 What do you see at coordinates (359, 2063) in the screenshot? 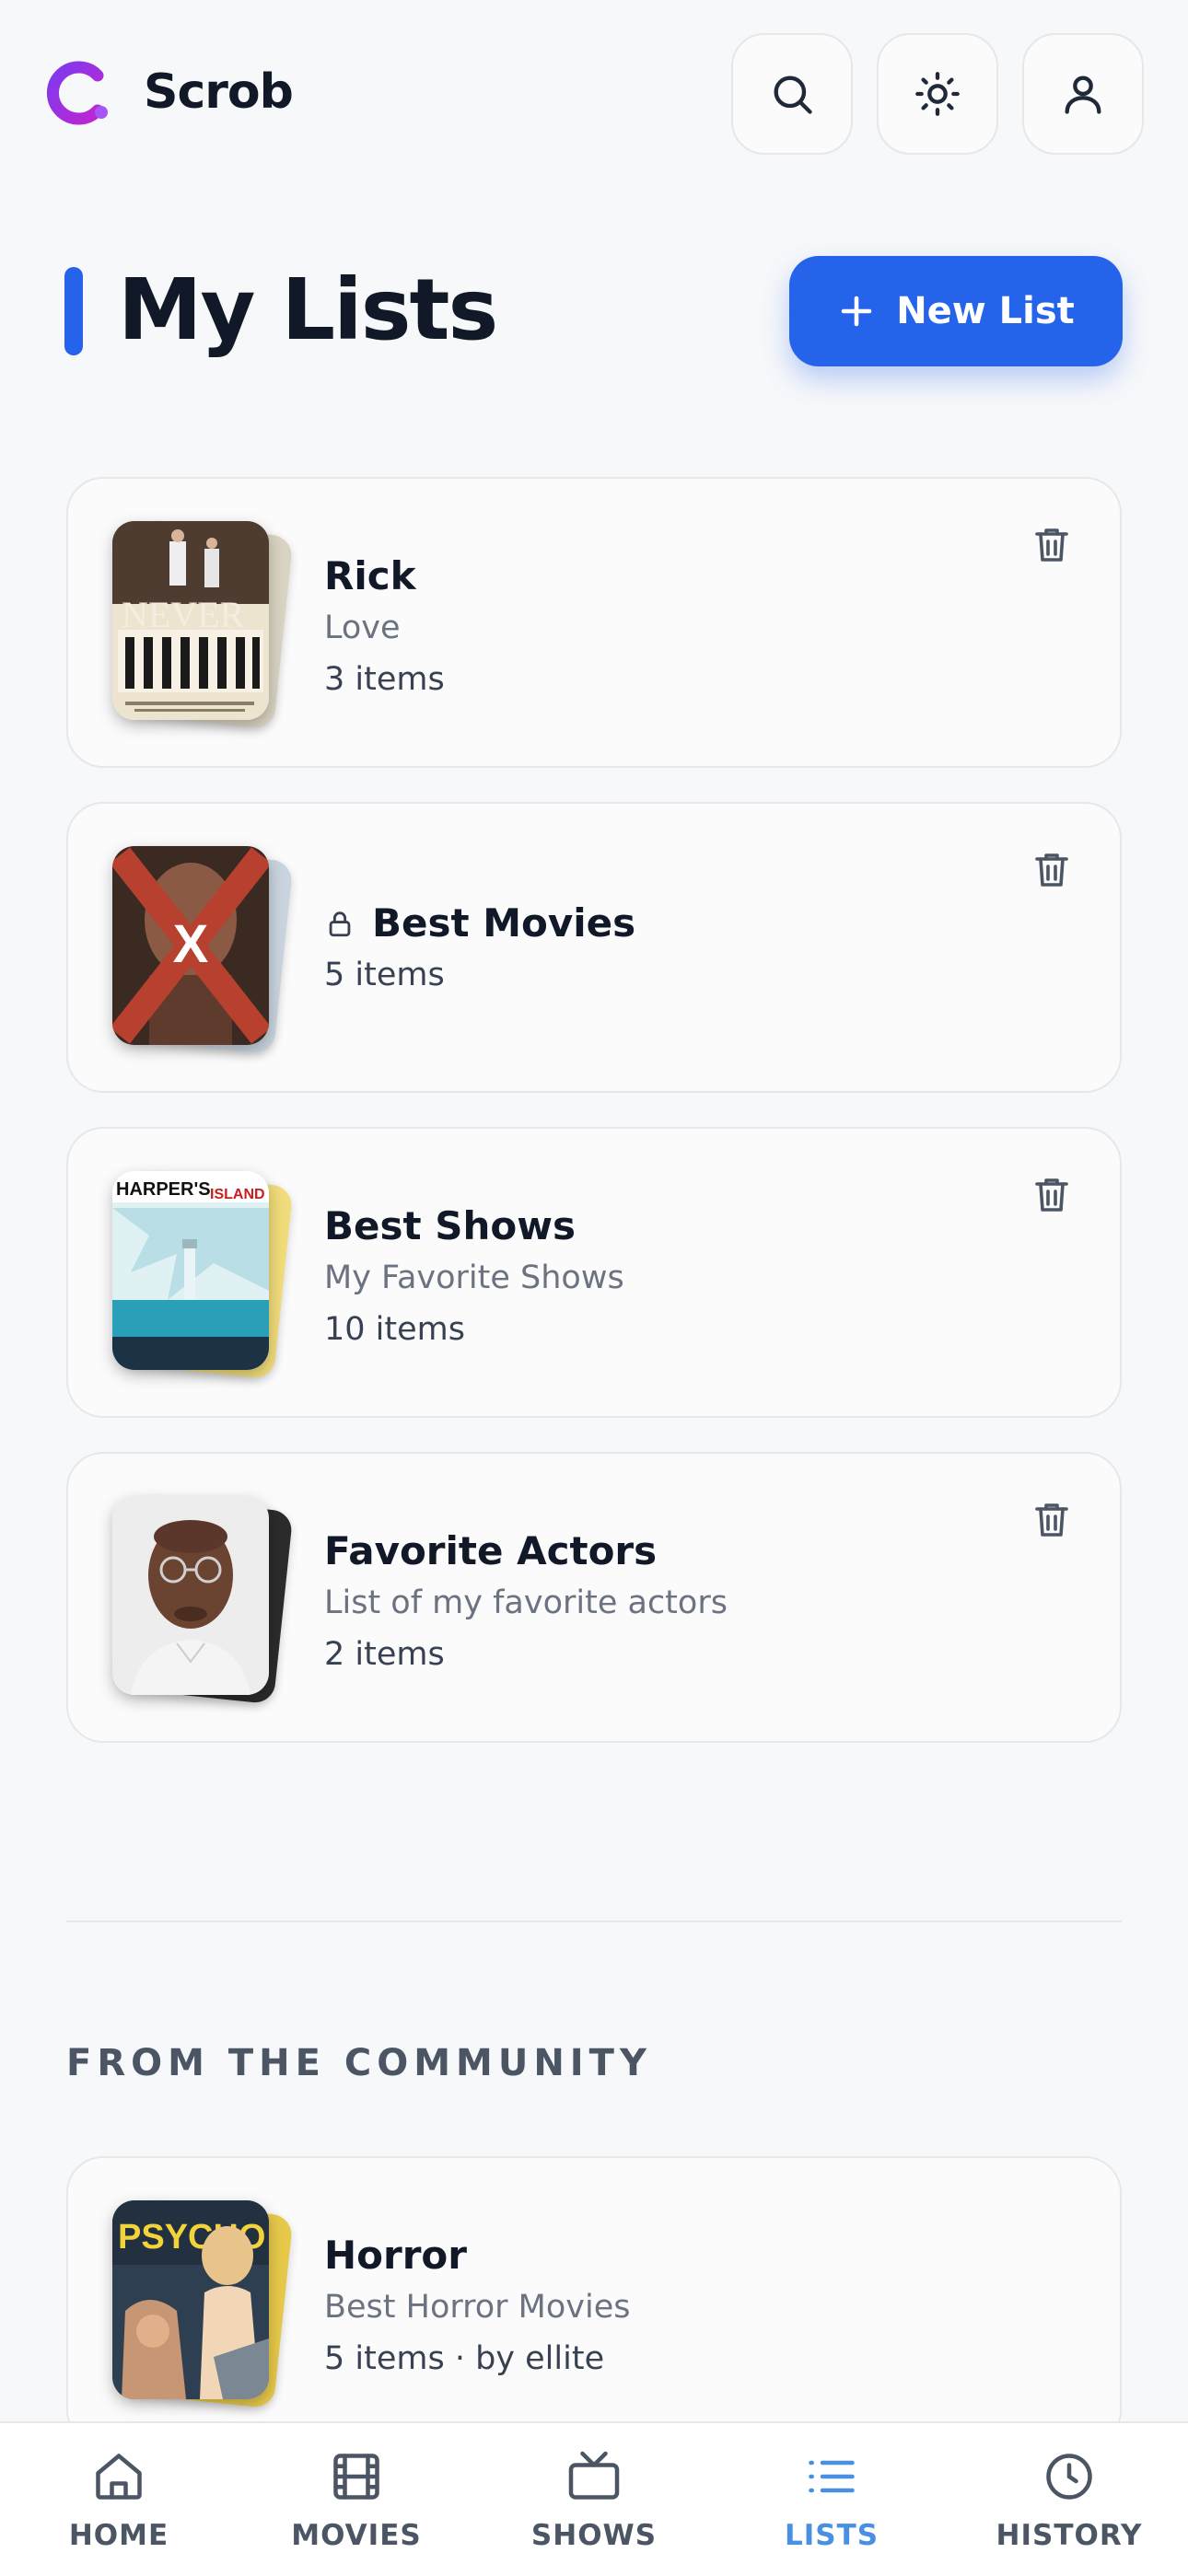
I see `community-section-title: FROM THE COMMUNITY` at bounding box center [359, 2063].